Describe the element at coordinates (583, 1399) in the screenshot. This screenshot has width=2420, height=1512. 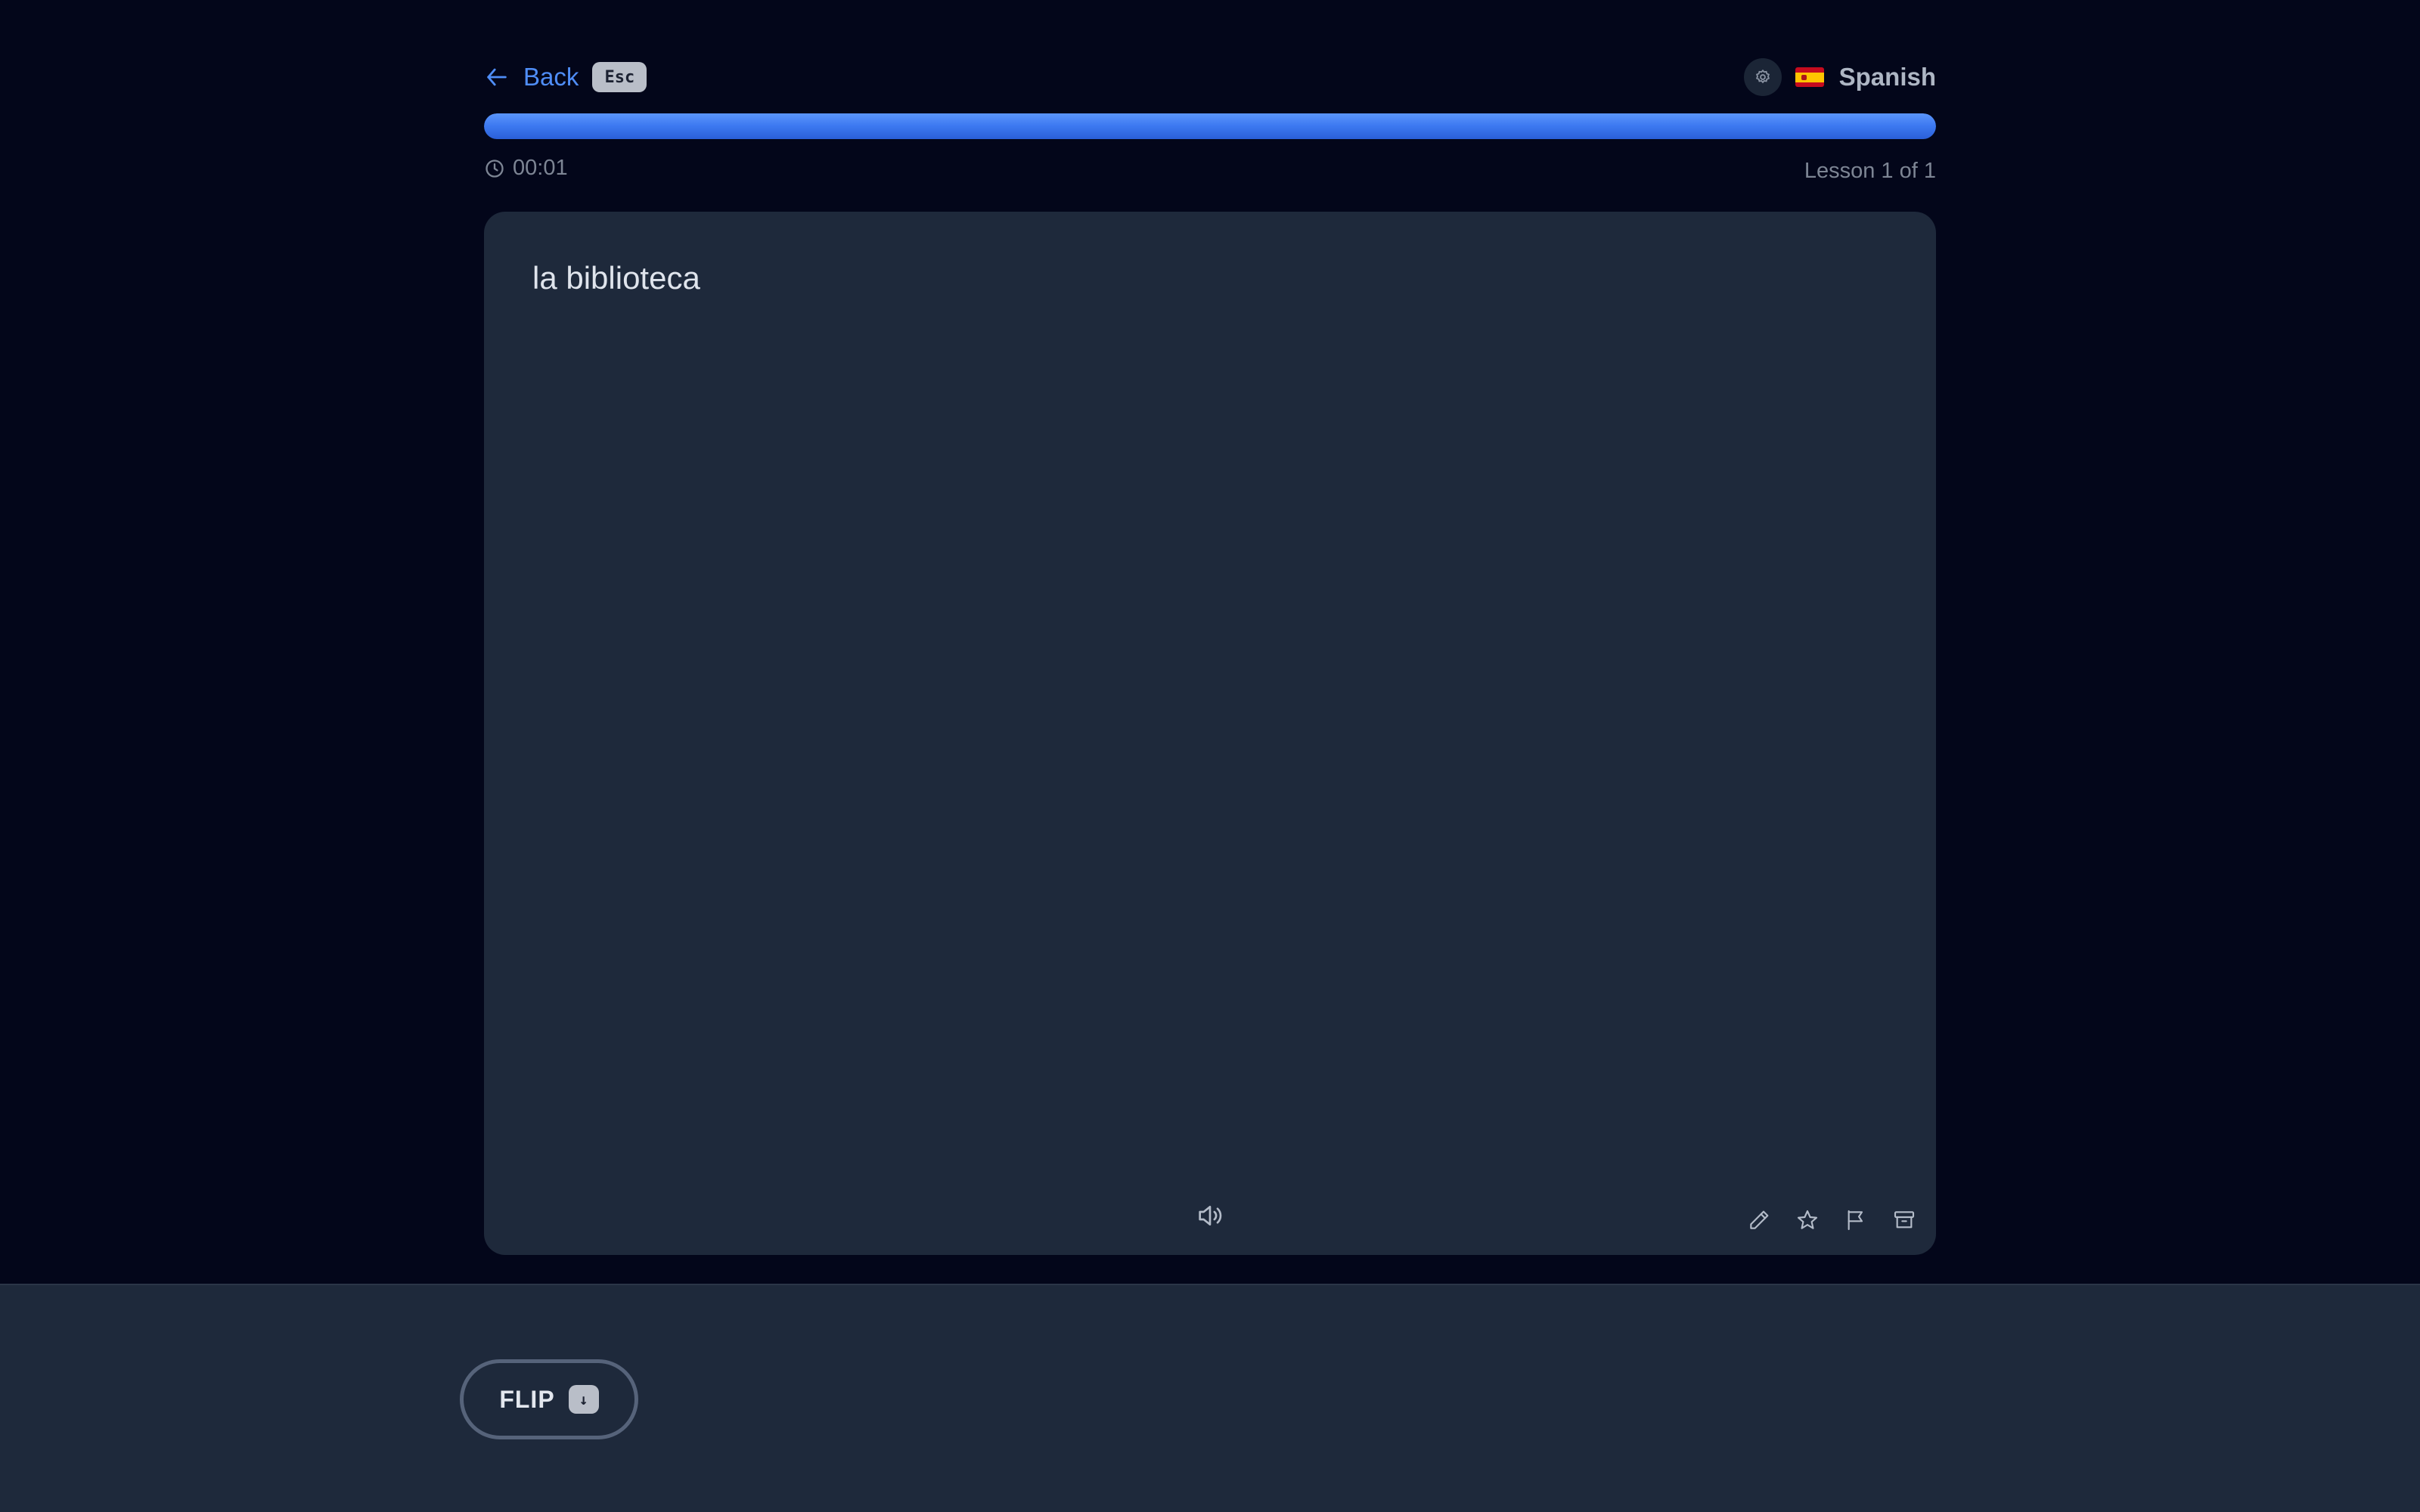
I see `flip-shortcut-badge: ↓` at that location.